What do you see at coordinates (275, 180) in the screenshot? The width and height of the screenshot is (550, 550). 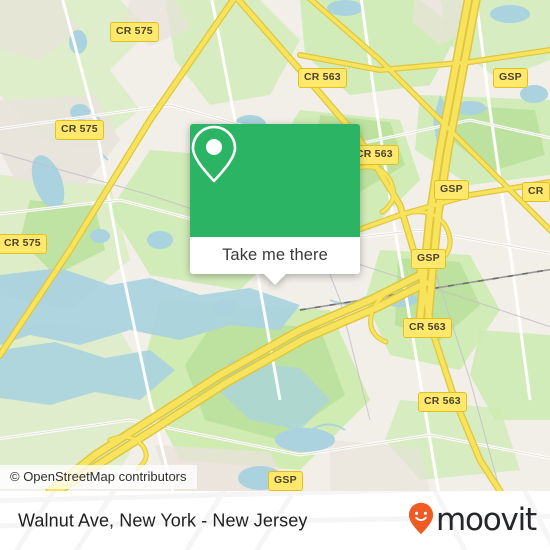 I see `card-header` at bounding box center [275, 180].